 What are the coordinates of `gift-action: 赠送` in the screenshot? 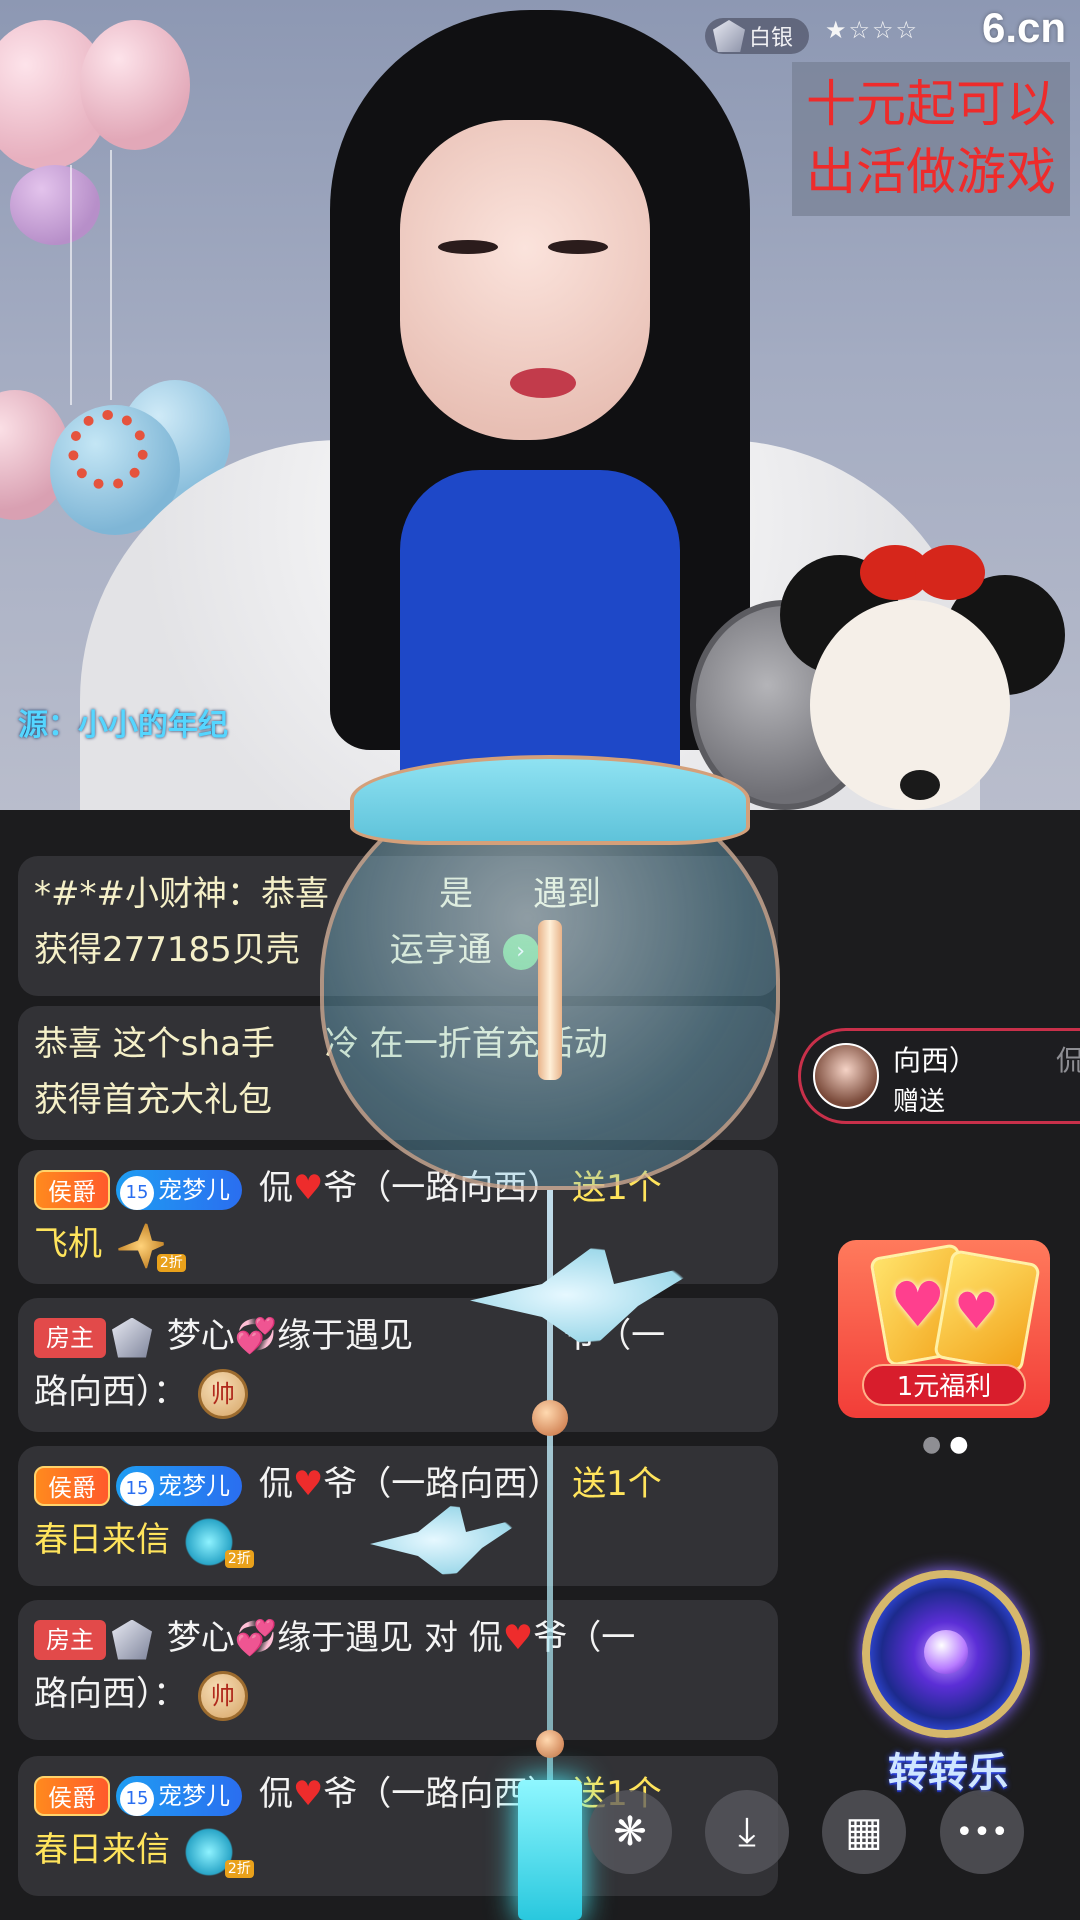 It's located at (919, 1102).